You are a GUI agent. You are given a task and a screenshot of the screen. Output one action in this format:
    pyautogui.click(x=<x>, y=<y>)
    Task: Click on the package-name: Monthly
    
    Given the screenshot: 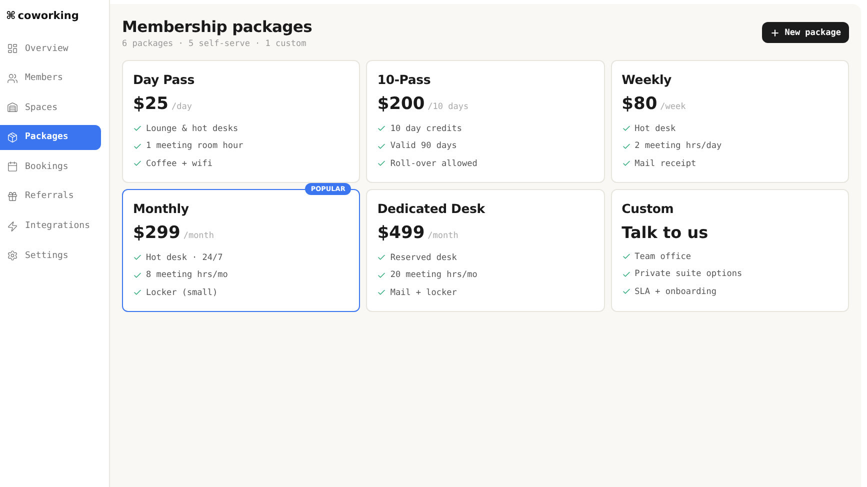 What is the action you would take?
    pyautogui.click(x=161, y=208)
    